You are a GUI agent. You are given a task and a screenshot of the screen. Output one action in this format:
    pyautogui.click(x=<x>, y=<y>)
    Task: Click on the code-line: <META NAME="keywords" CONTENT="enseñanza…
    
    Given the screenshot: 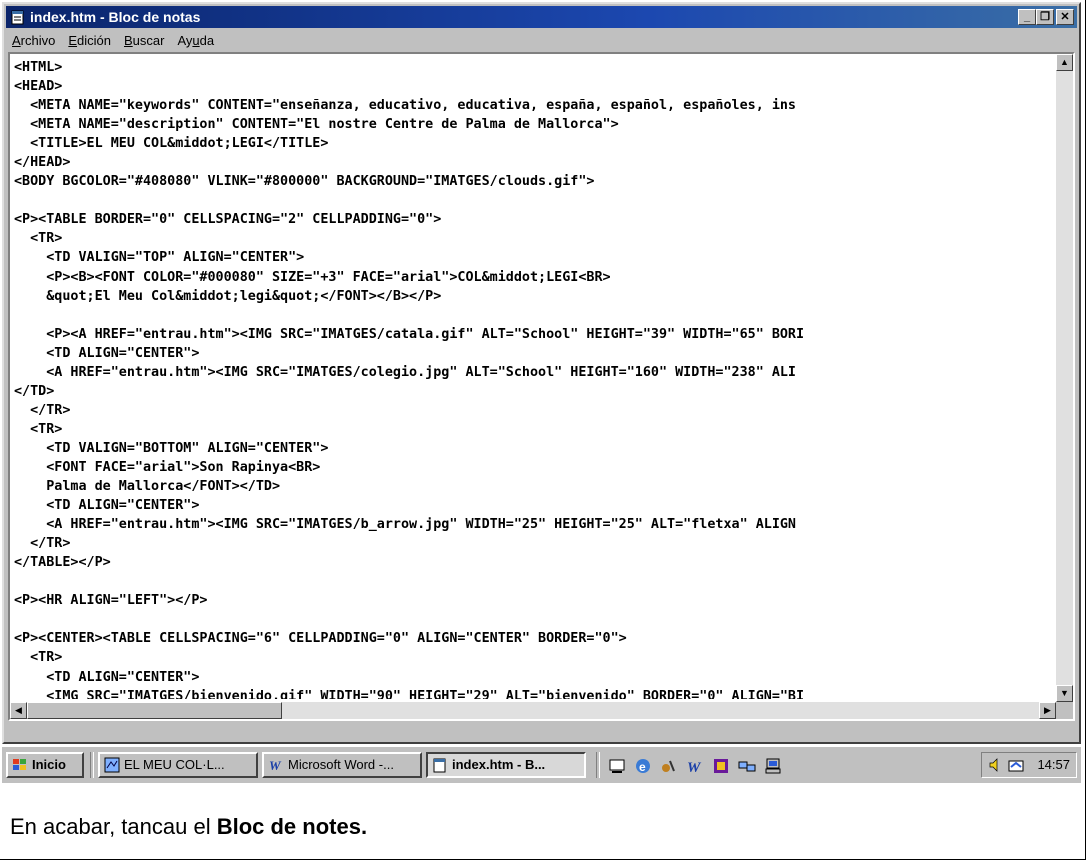 What is the action you would take?
    pyautogui.click(x=405, y=106)
    